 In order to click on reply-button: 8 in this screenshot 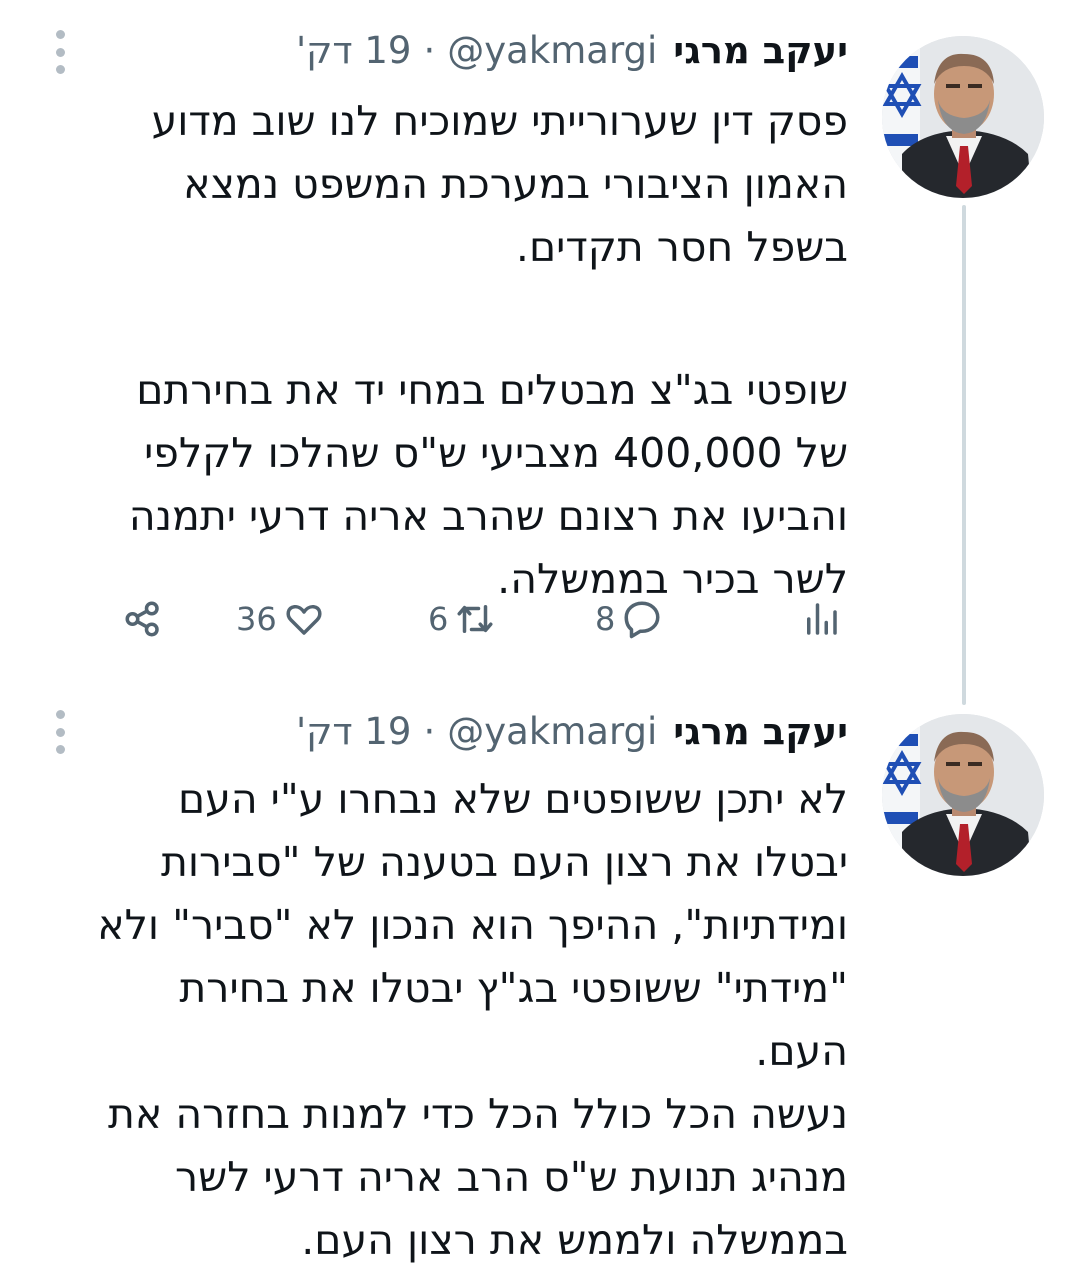, I will do `click(629, 619)`.